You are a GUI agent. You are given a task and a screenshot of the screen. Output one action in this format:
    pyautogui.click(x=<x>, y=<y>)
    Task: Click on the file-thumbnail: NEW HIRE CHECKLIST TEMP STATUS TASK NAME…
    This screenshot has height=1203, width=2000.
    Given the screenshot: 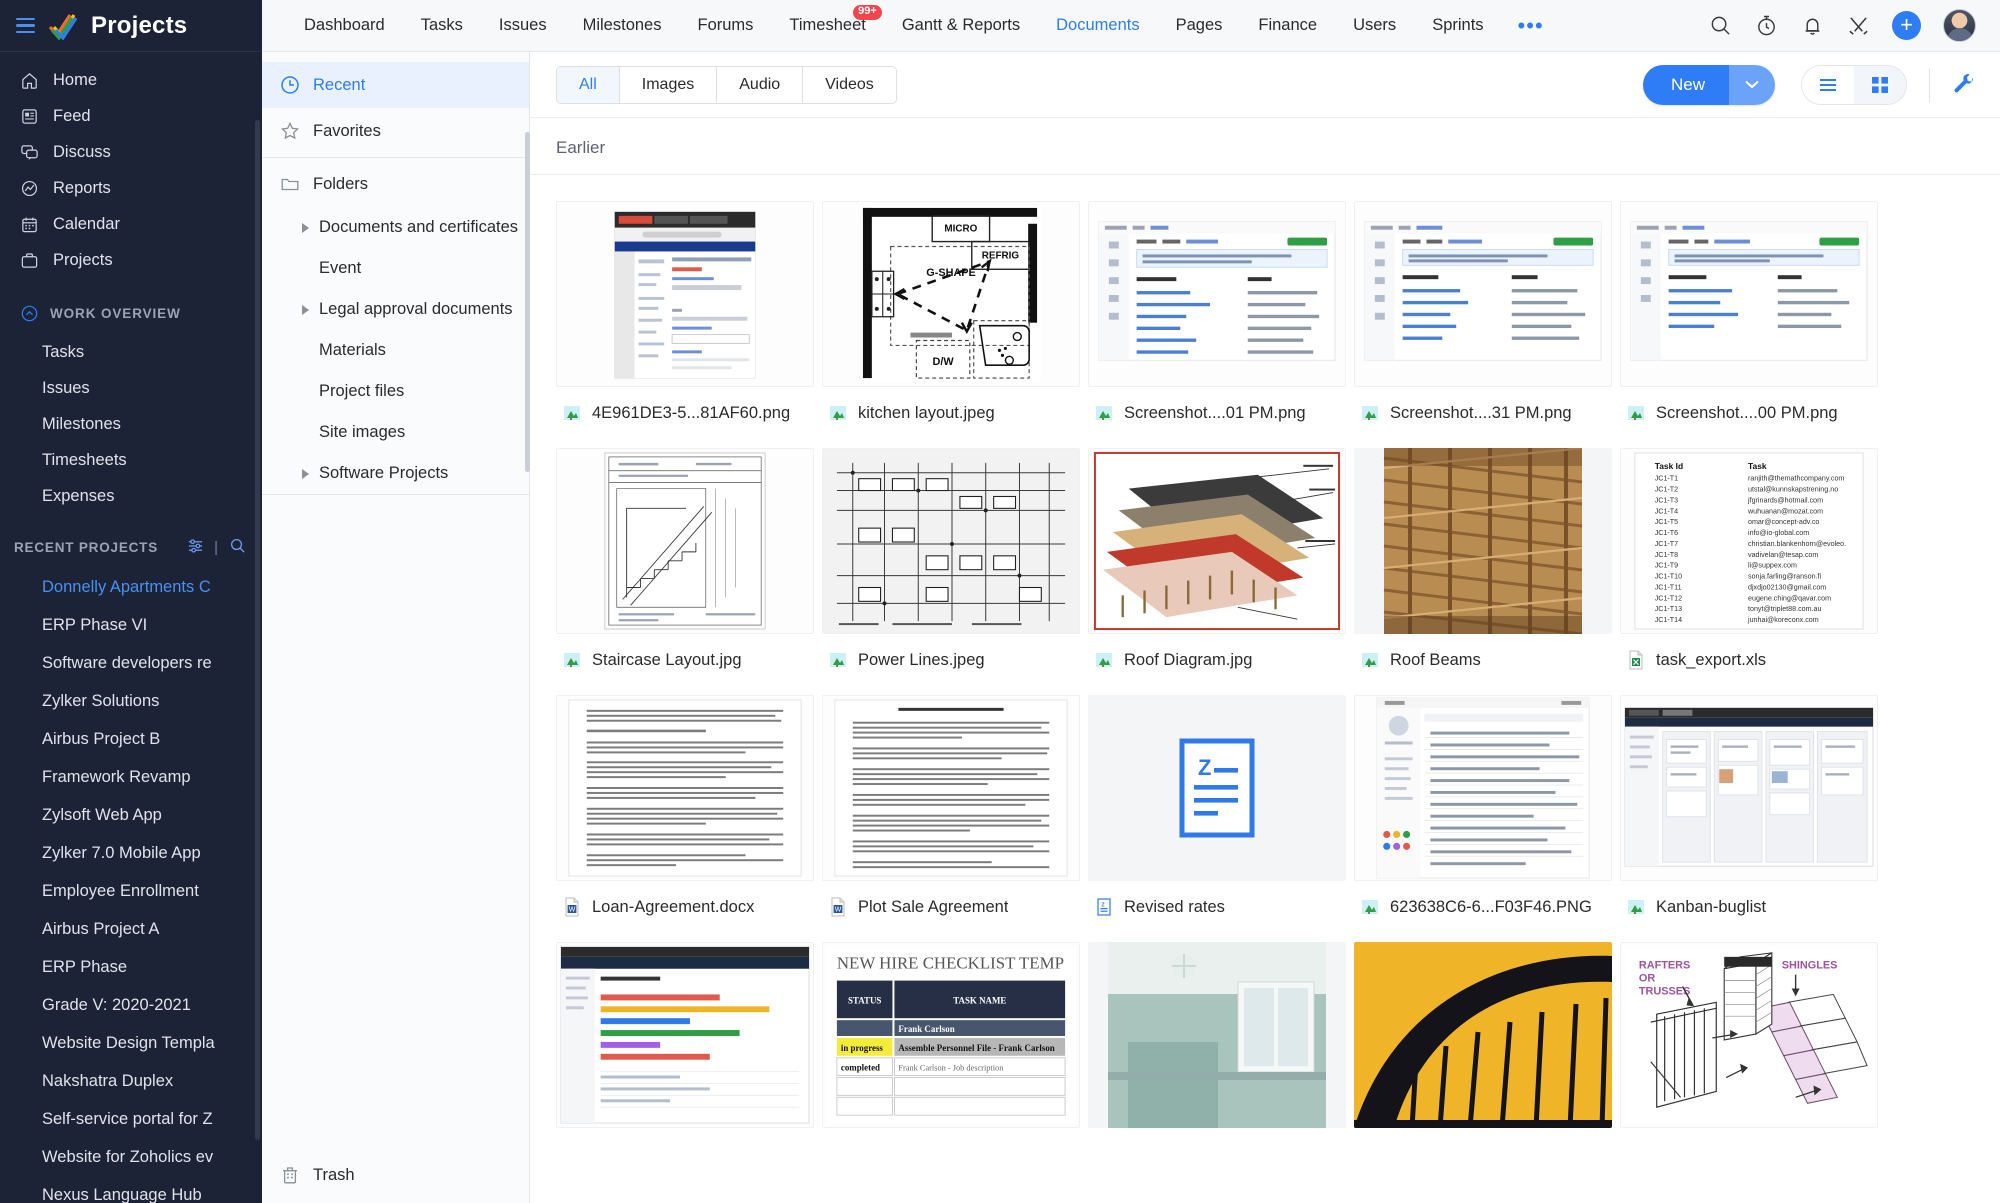 What is the action you would take?
    pyautogui.click(x=951, y=1035)
    